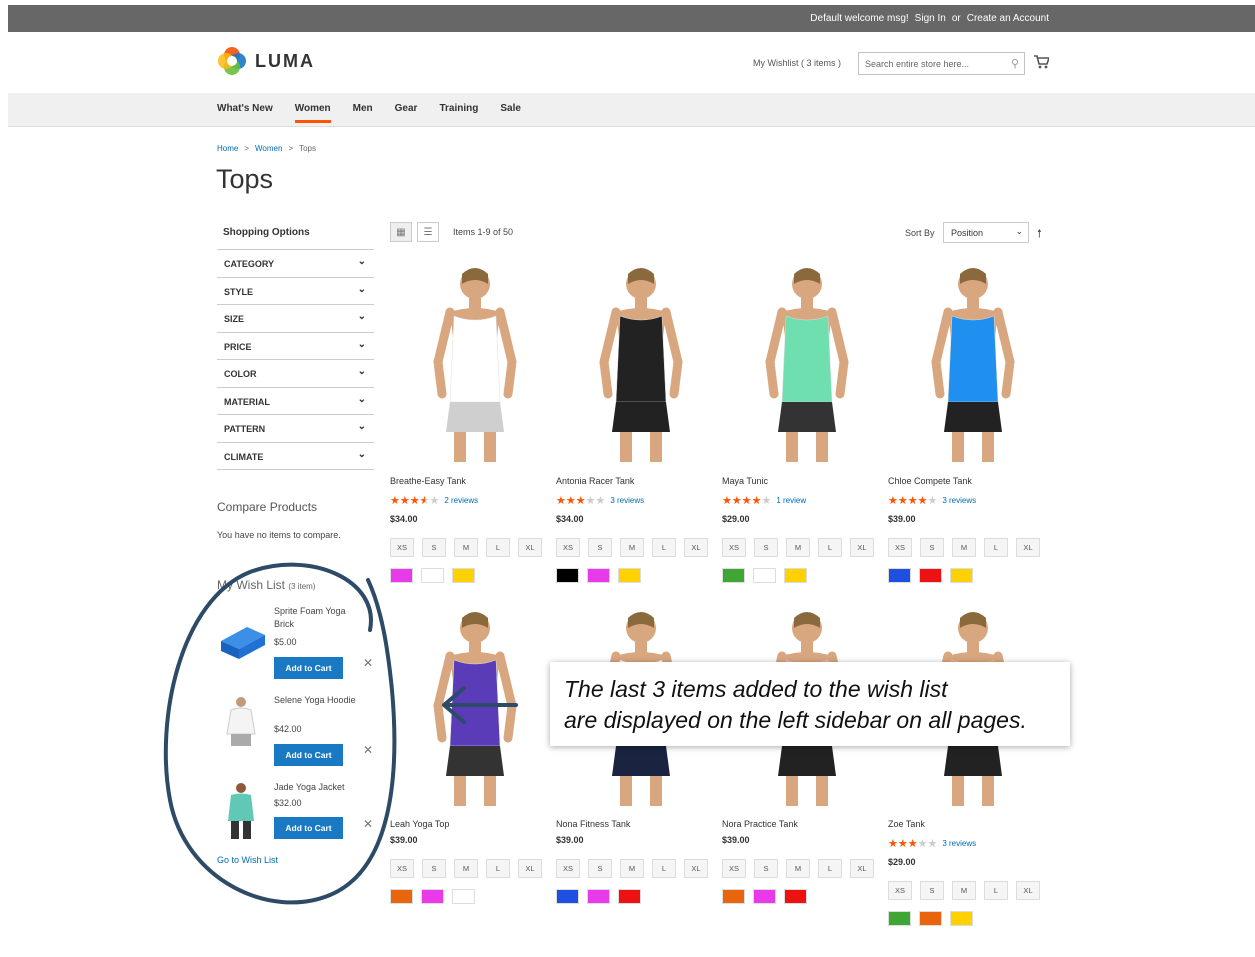 The height and width of the screenshot is (957, 1255). Describe the element at coordinates (1039, 234) in the screenshot. I see `sort-direction-icon: 🠕` at that location.